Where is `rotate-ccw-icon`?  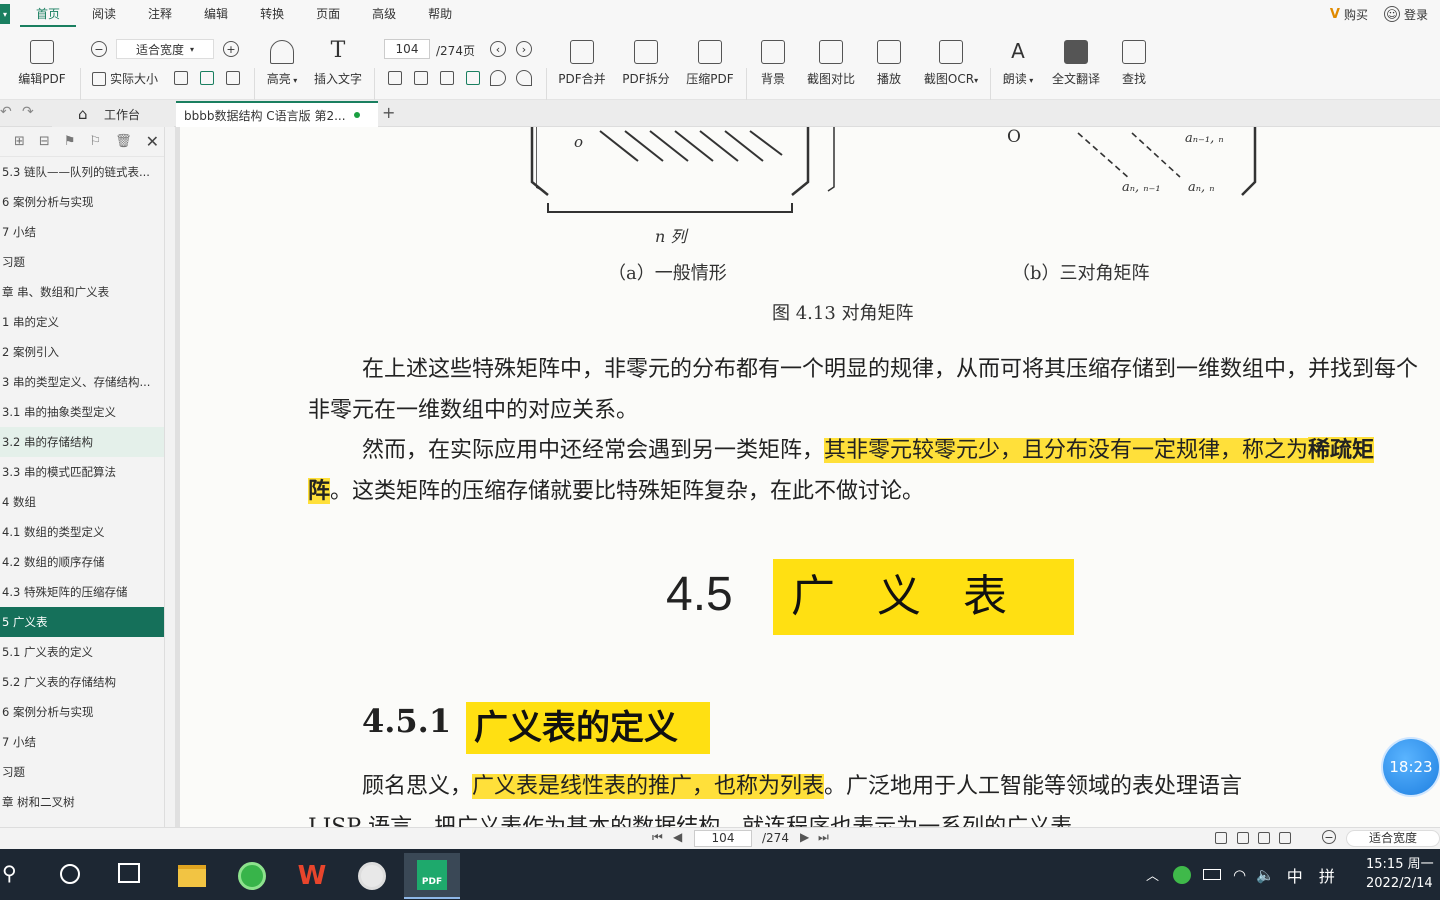 rotate-ccw-icon is located at coordinates (524, 78).